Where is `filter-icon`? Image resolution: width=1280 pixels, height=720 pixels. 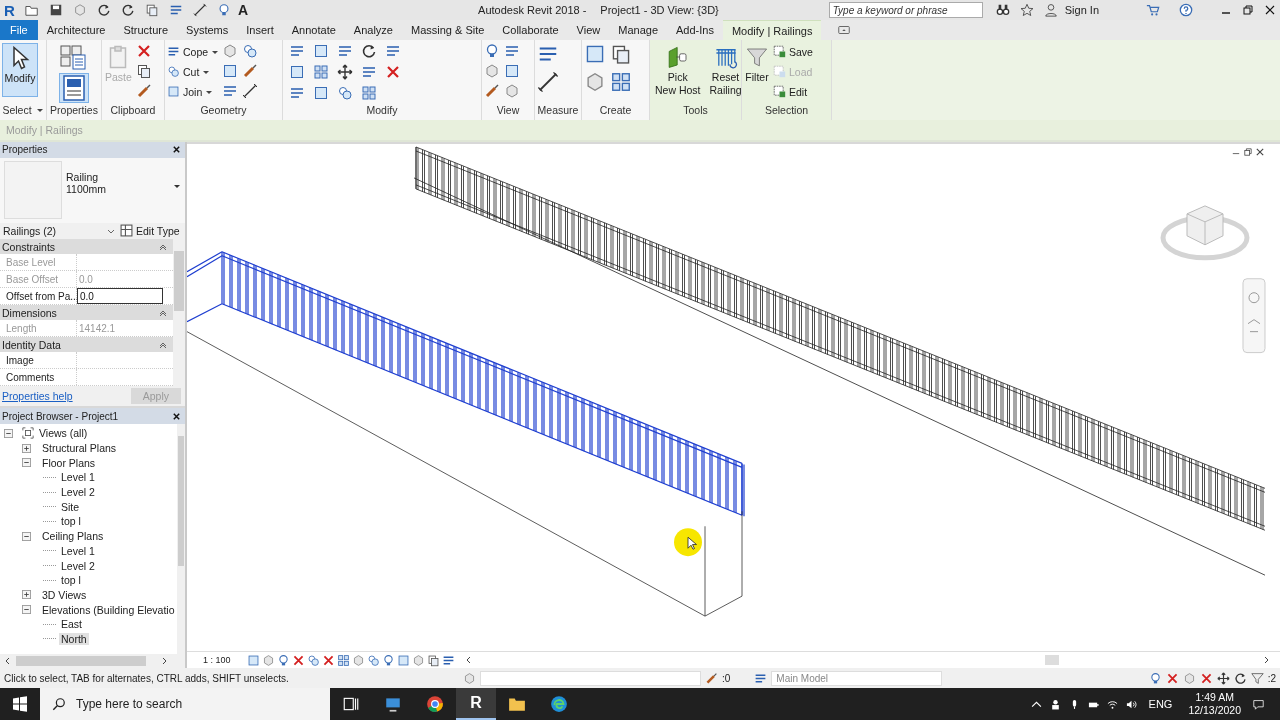 filter-icon is located at coordinates (1257, 678).